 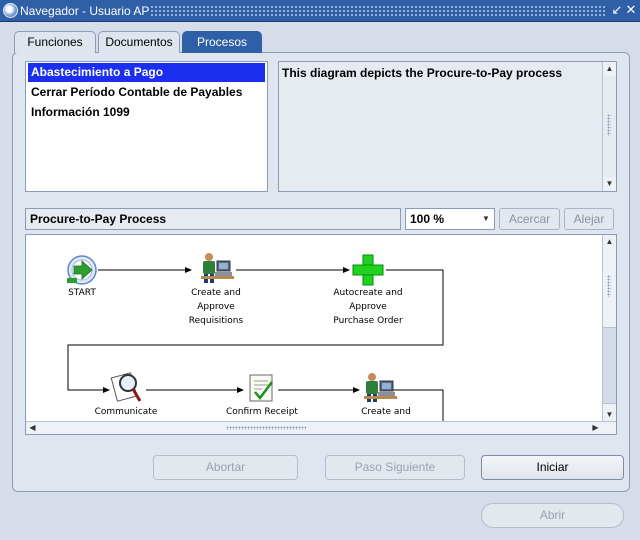 What do you see at coordinates (126, 412) in the screenshot?
I see `node-label: Communicate` at bounding box center [126, 412].